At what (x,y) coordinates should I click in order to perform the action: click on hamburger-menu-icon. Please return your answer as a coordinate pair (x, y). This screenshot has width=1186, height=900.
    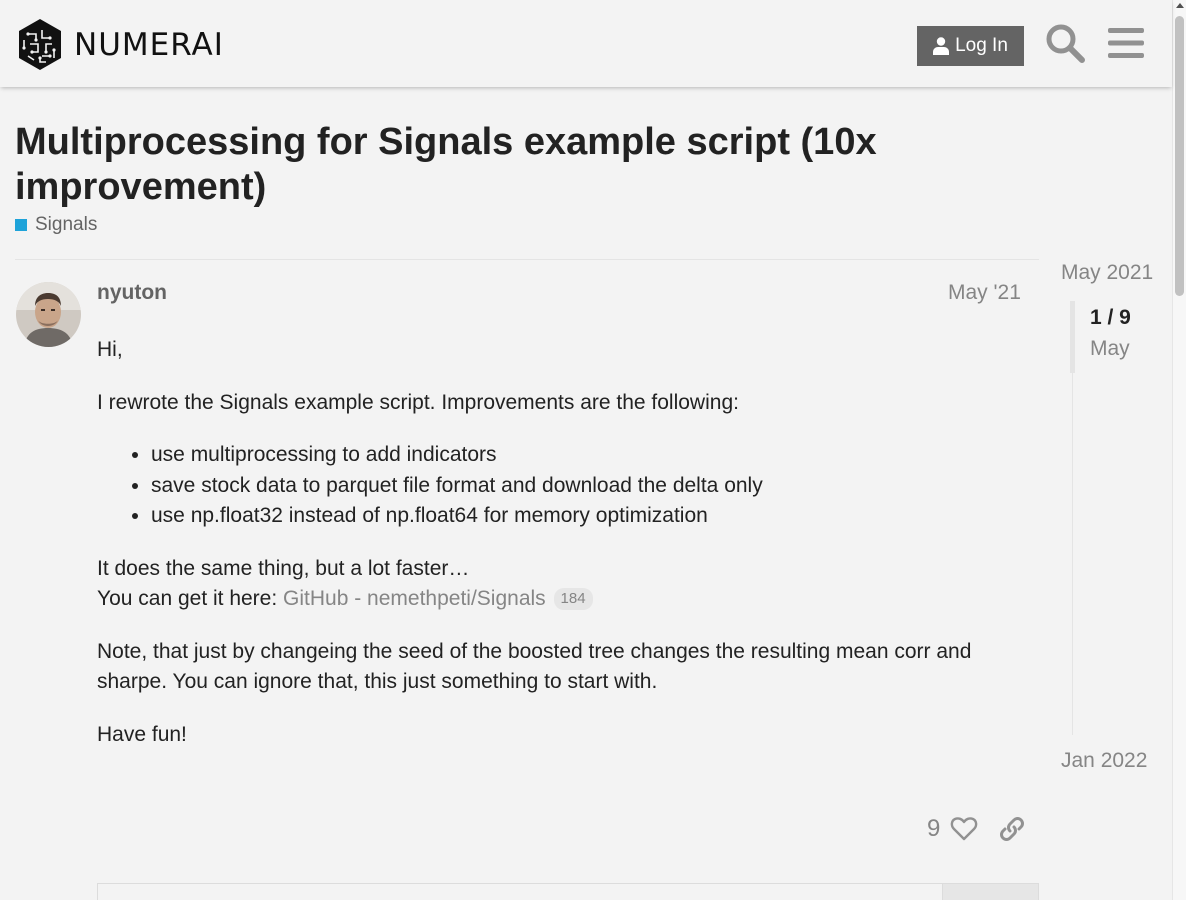
    Looking at the image, I should click on (1126, 43).